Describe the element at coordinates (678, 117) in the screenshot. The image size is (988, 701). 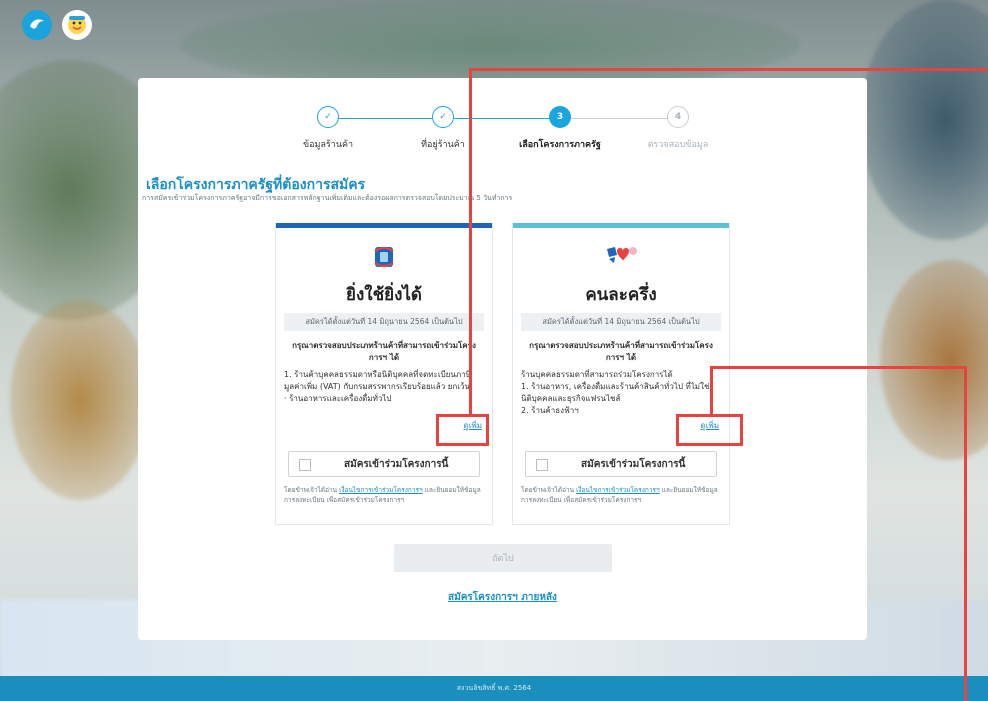
I see `step-number: 4` at that location.